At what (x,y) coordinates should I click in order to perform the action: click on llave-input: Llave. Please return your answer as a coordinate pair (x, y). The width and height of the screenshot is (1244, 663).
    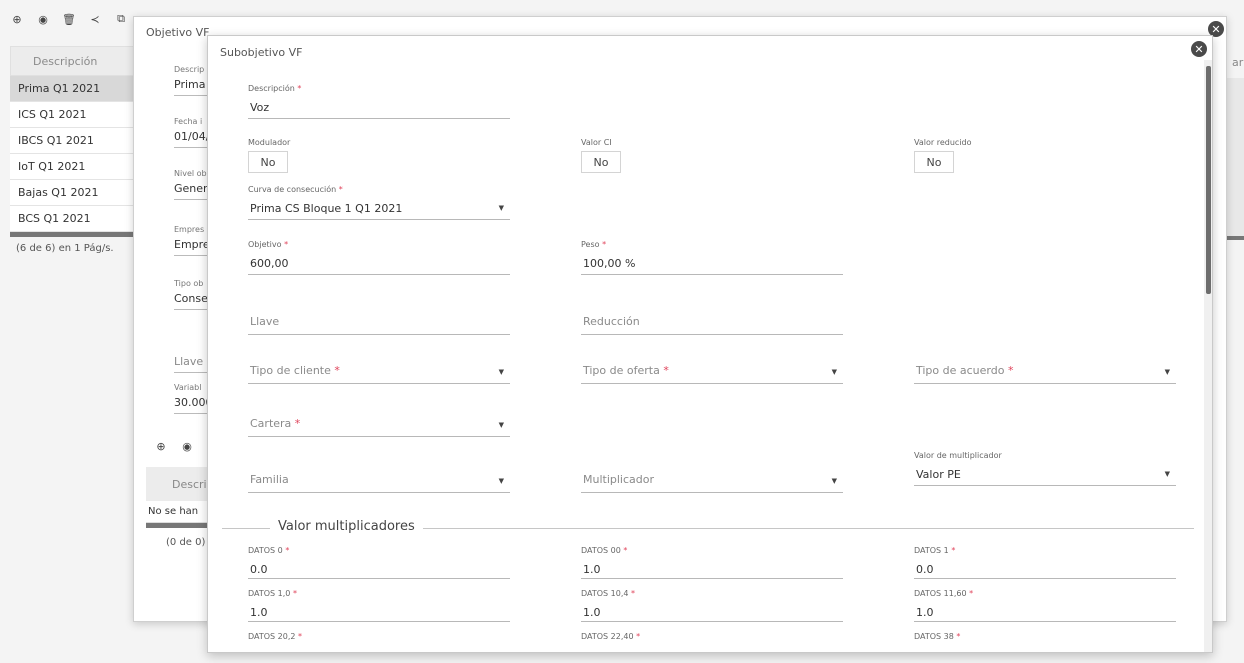
    Looking at the image, I should click on (379, 325).